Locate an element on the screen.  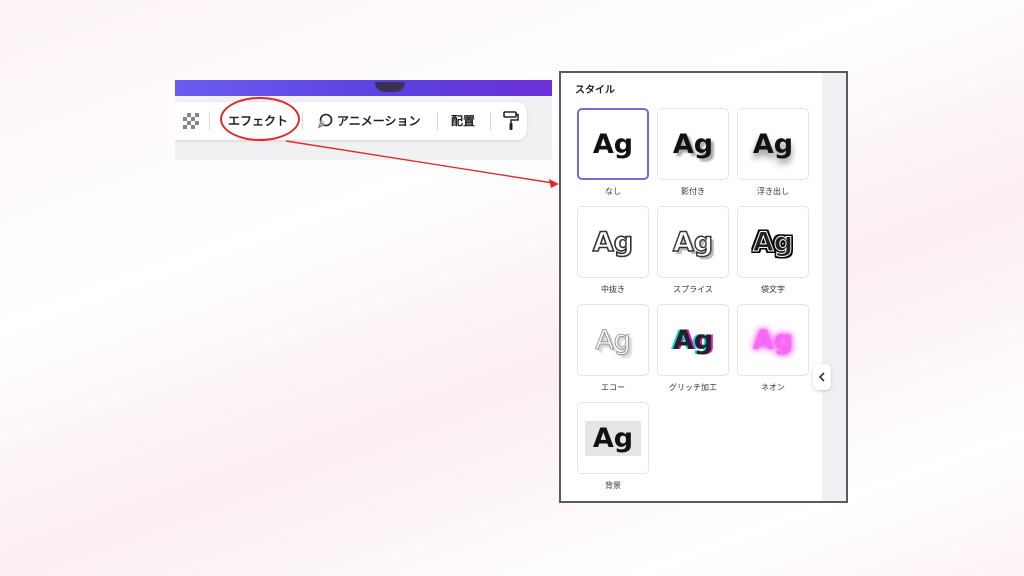
collapse-panel-button is located at coordinates (822, 377).